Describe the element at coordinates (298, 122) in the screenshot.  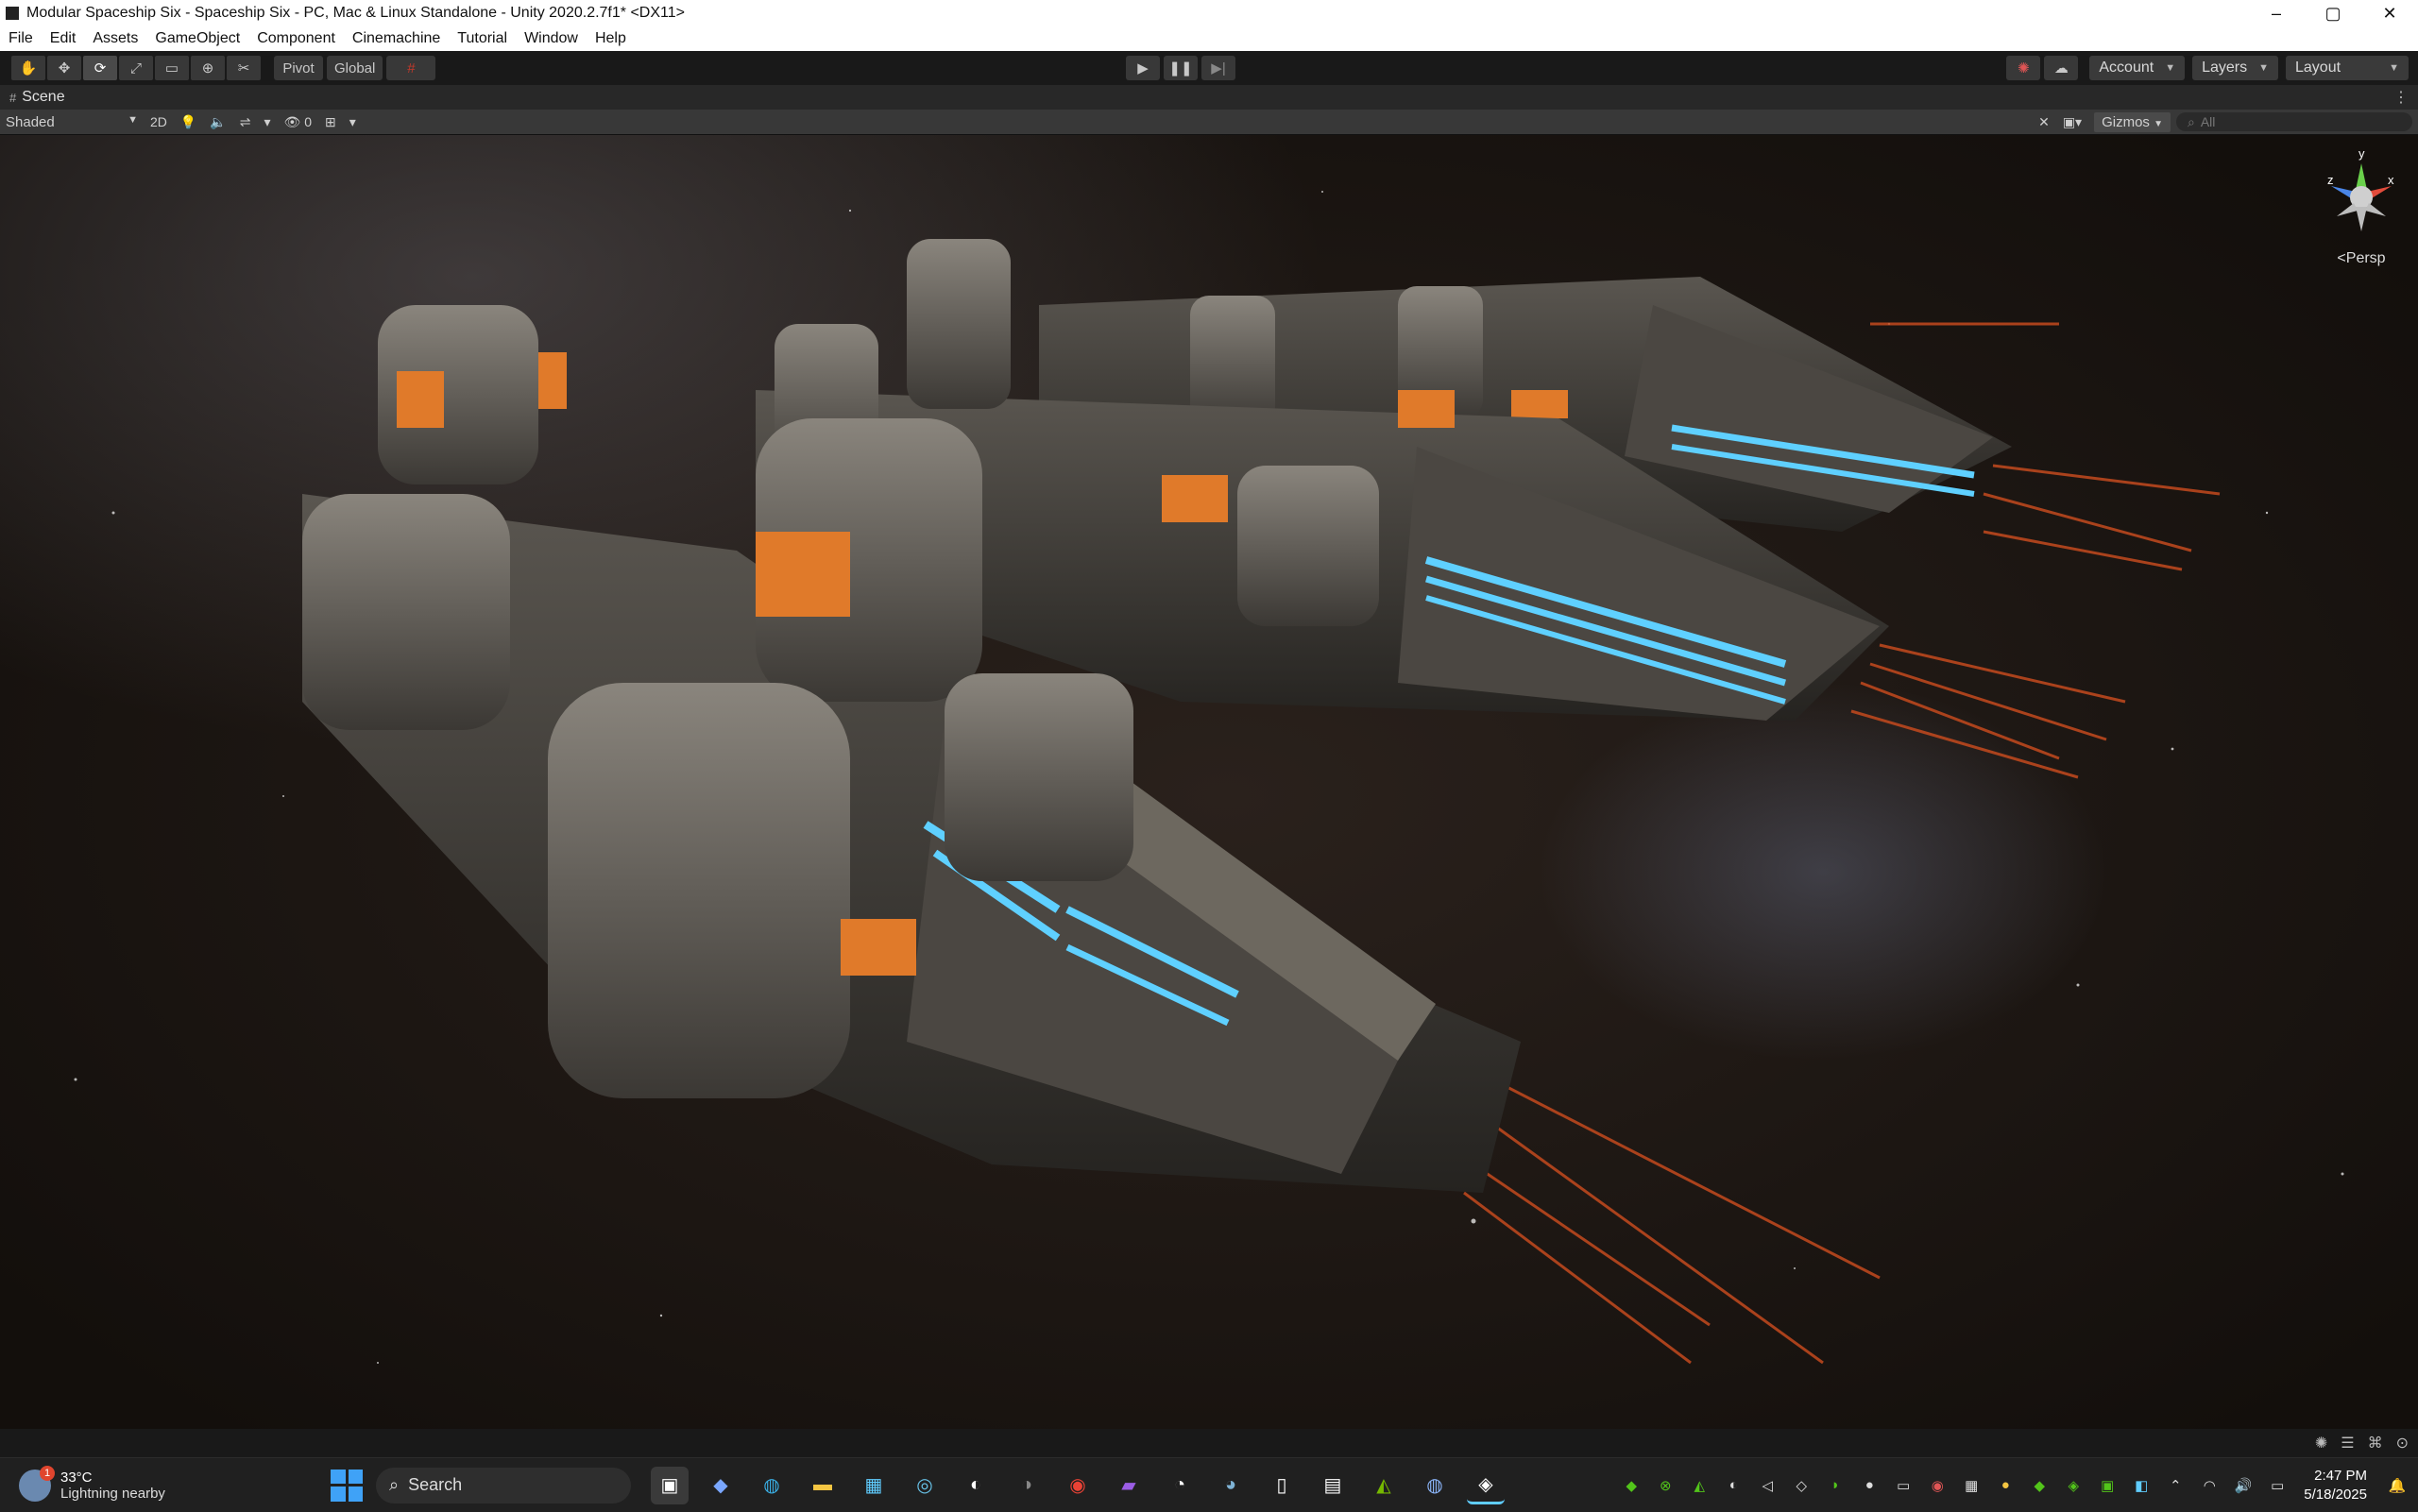
I see `scene-visibility-icon: 👁 0` at that location.